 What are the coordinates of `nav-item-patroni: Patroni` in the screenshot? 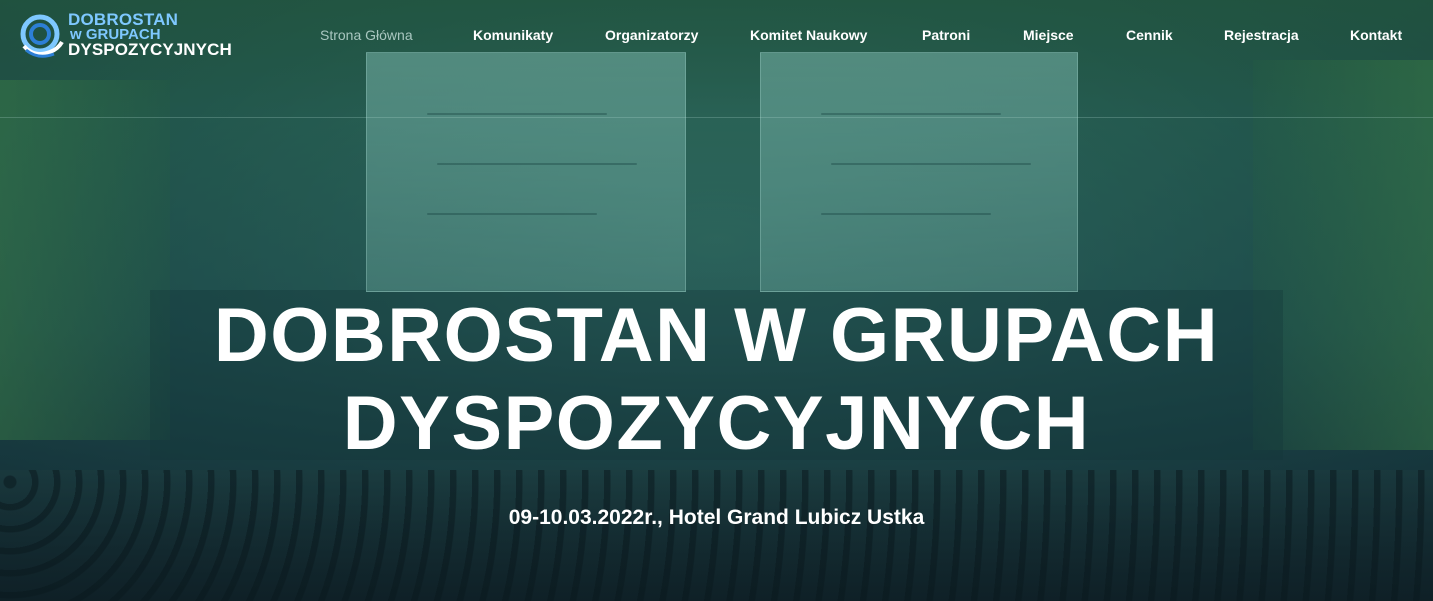 It's located at (946, 35).